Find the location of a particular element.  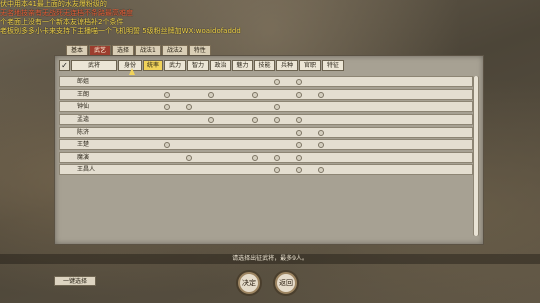

table-row: 王朗 is located at coordinates (266, 94).